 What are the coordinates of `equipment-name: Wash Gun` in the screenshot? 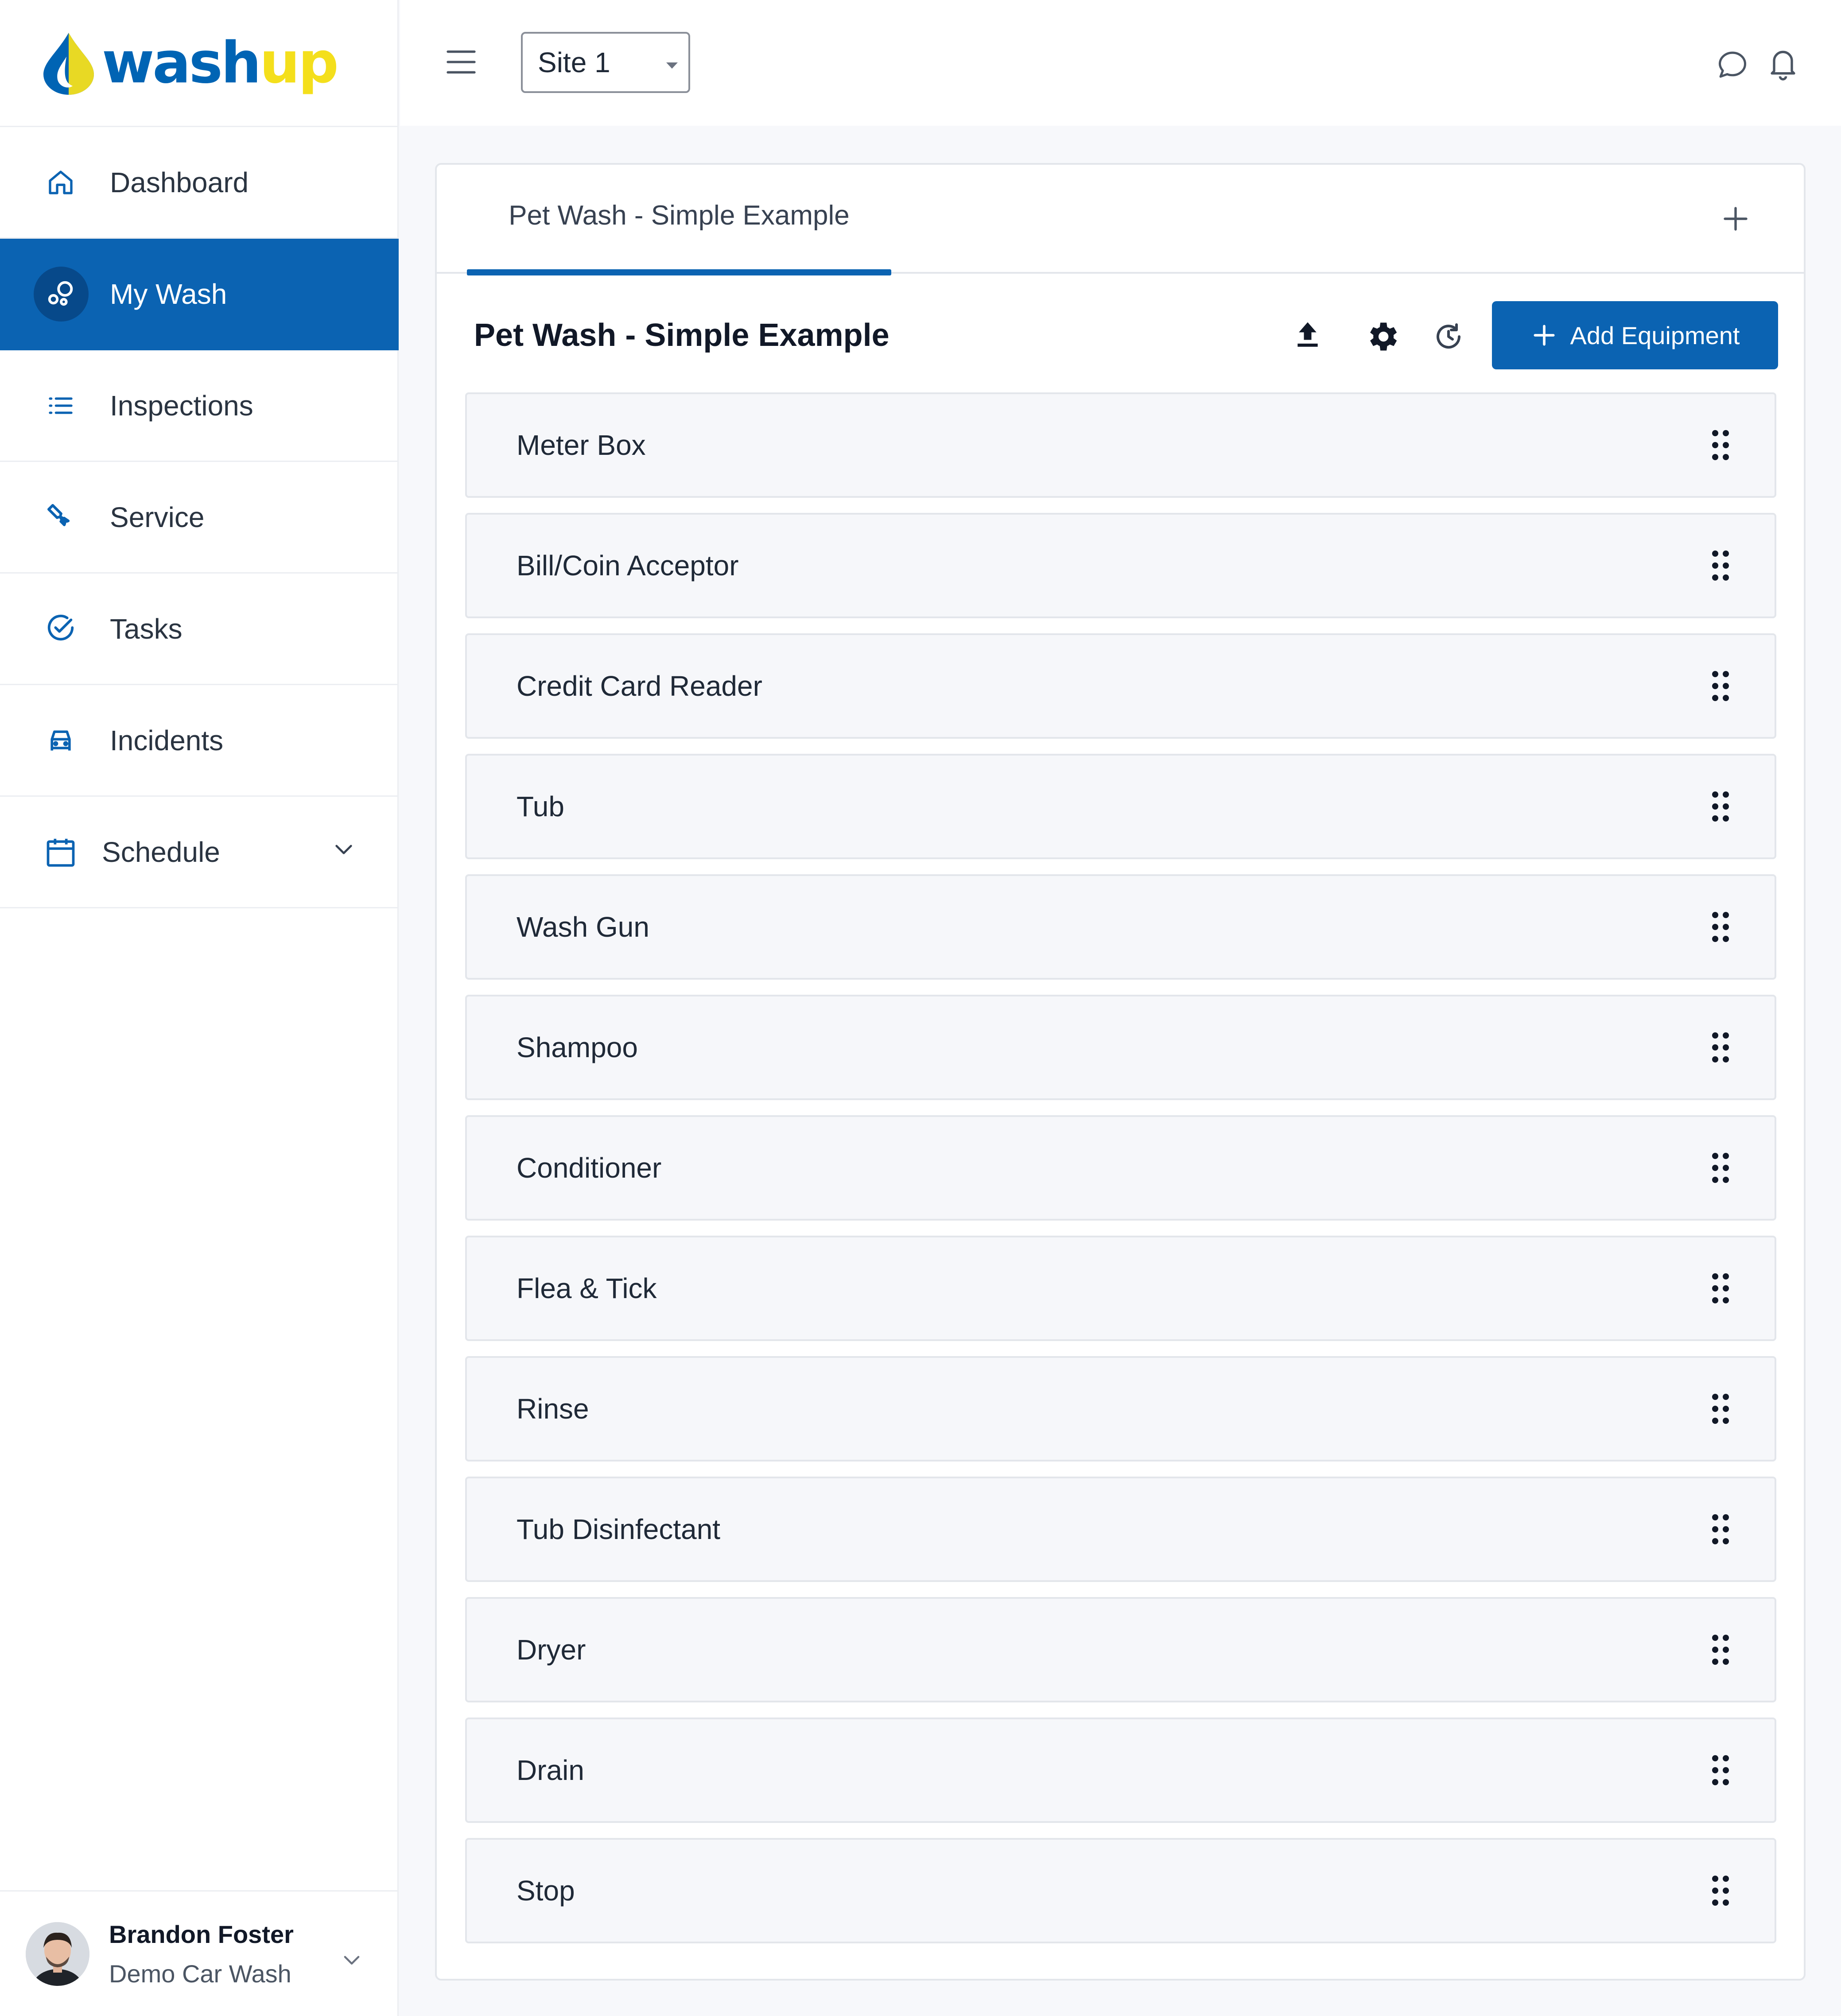 It's located at (583, 927).